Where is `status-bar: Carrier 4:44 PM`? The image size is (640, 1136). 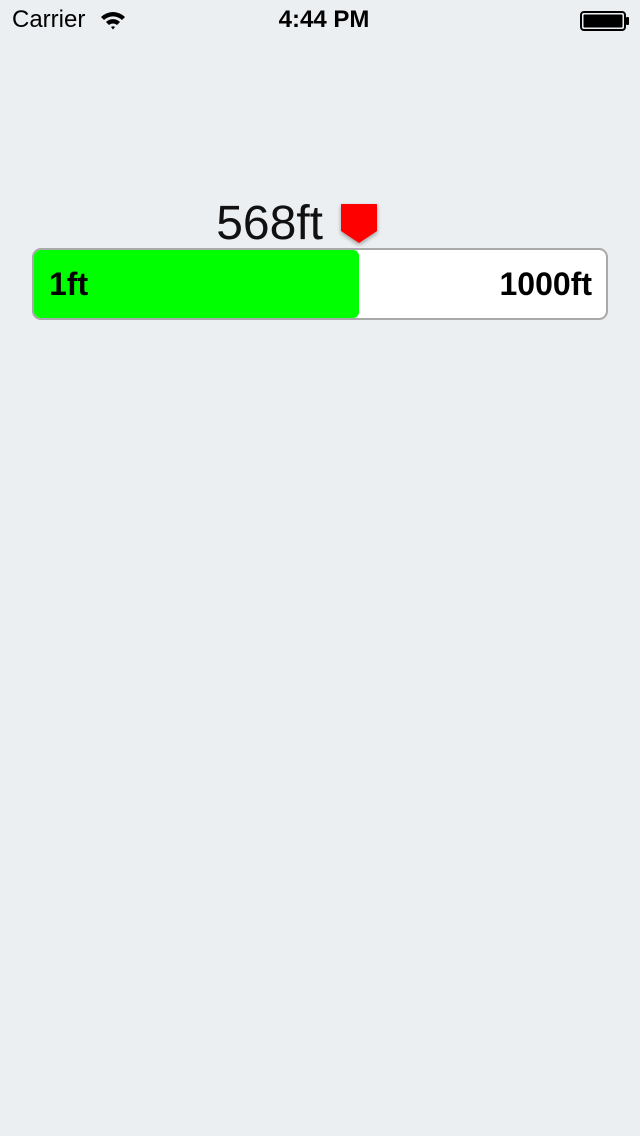
status-bar: Carrier 4:44 PM is located at coordinates (320, 20).